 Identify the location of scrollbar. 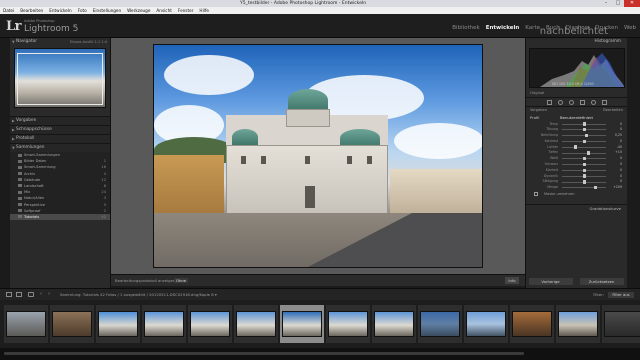
(264, 353).